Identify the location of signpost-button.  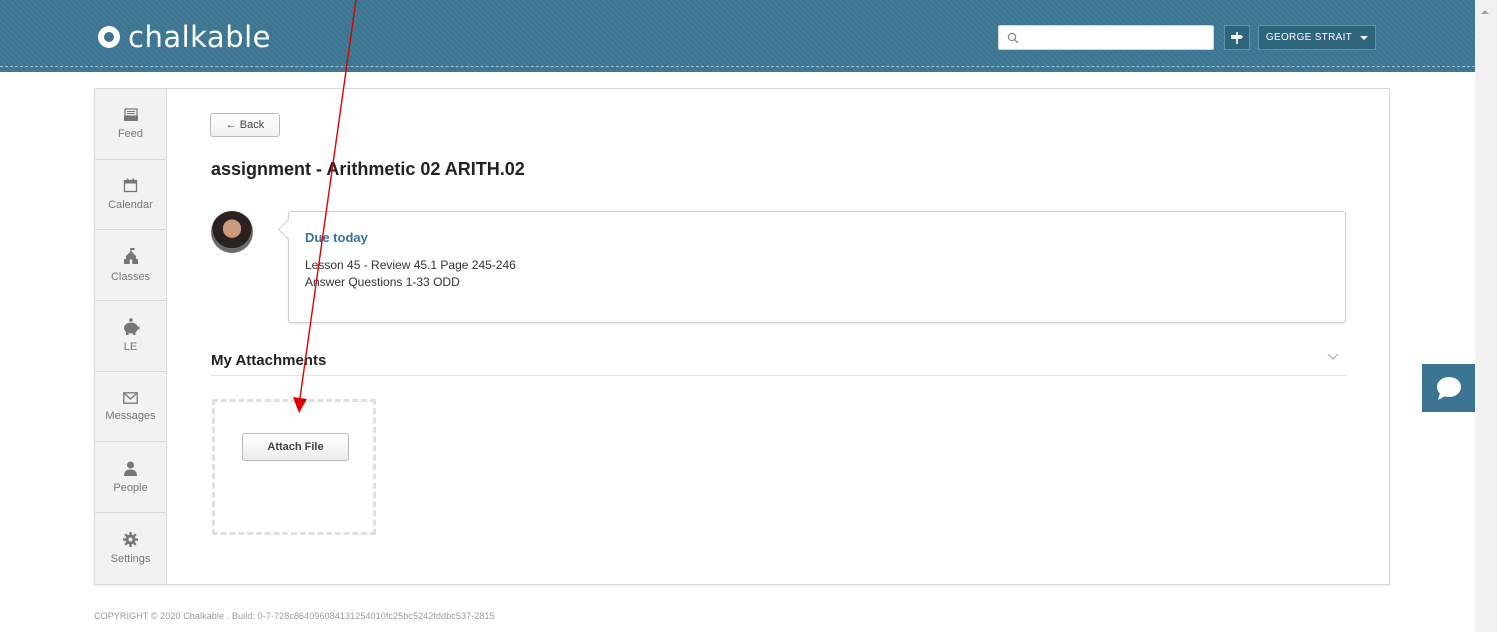
(1237, 37).